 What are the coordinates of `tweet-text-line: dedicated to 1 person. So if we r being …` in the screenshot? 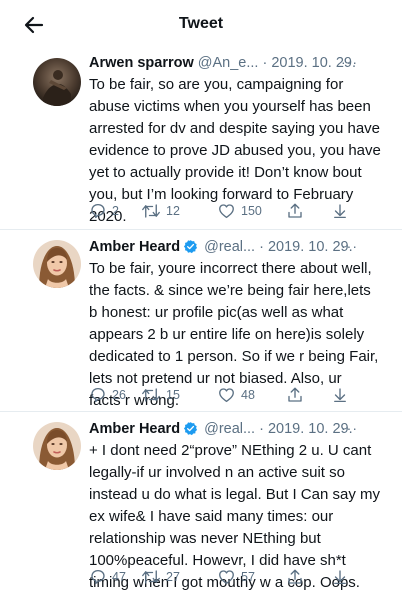 It's located at (234, 356).